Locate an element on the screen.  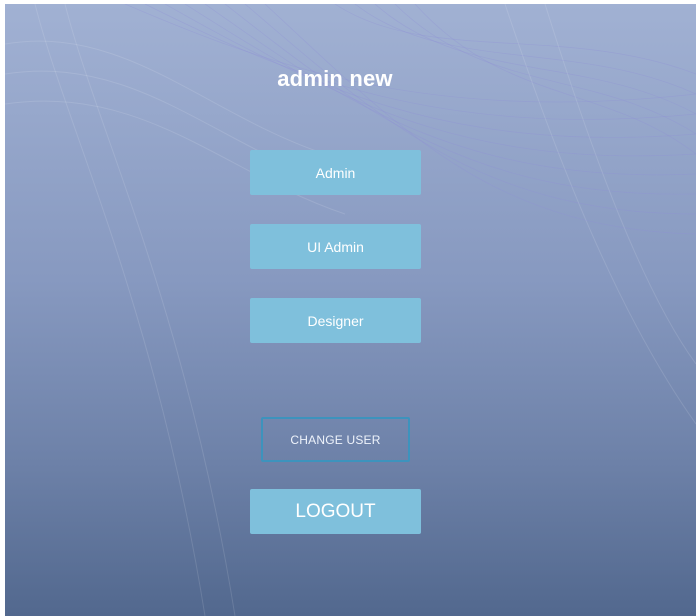
designer-role-button: Designer is located at coordinates (335, 320).